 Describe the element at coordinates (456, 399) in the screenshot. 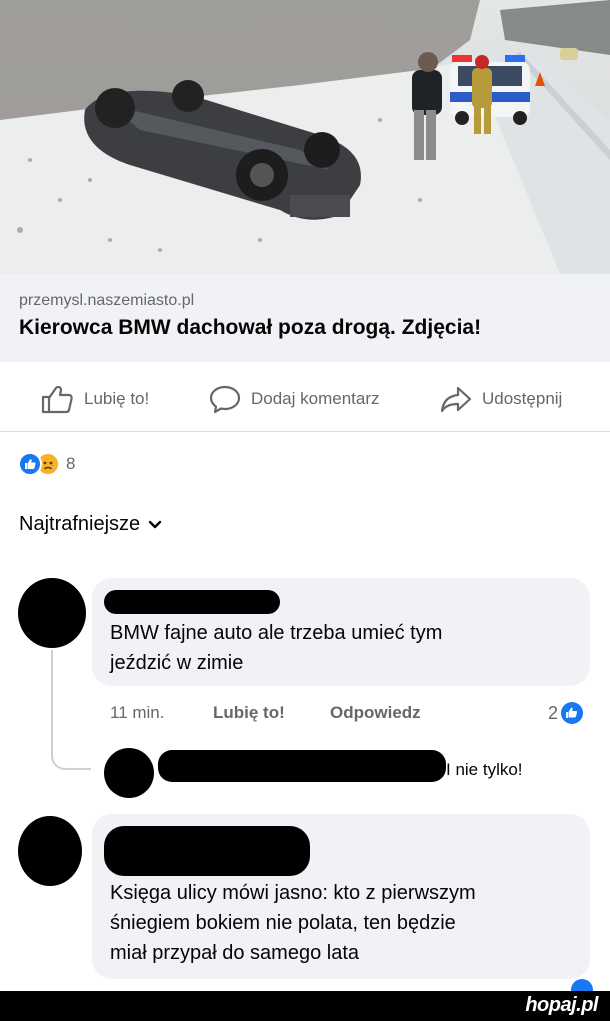

I see `share-arrow-icon` at that location.